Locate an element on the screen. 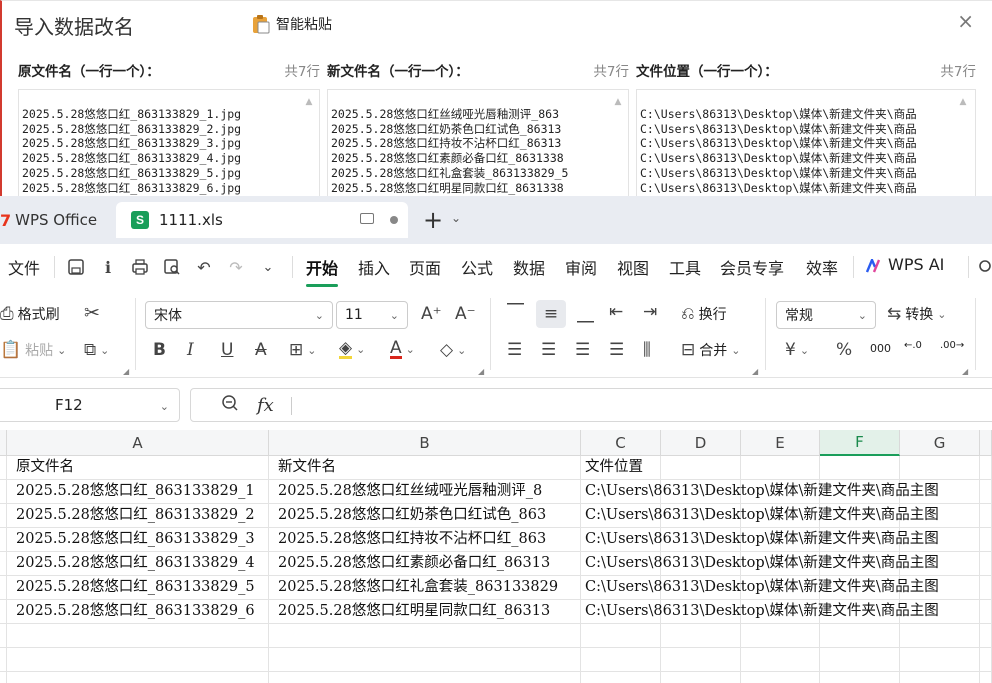  paste-button: 📋 粘贴 ⌄ is located at coordinates (33, 350).